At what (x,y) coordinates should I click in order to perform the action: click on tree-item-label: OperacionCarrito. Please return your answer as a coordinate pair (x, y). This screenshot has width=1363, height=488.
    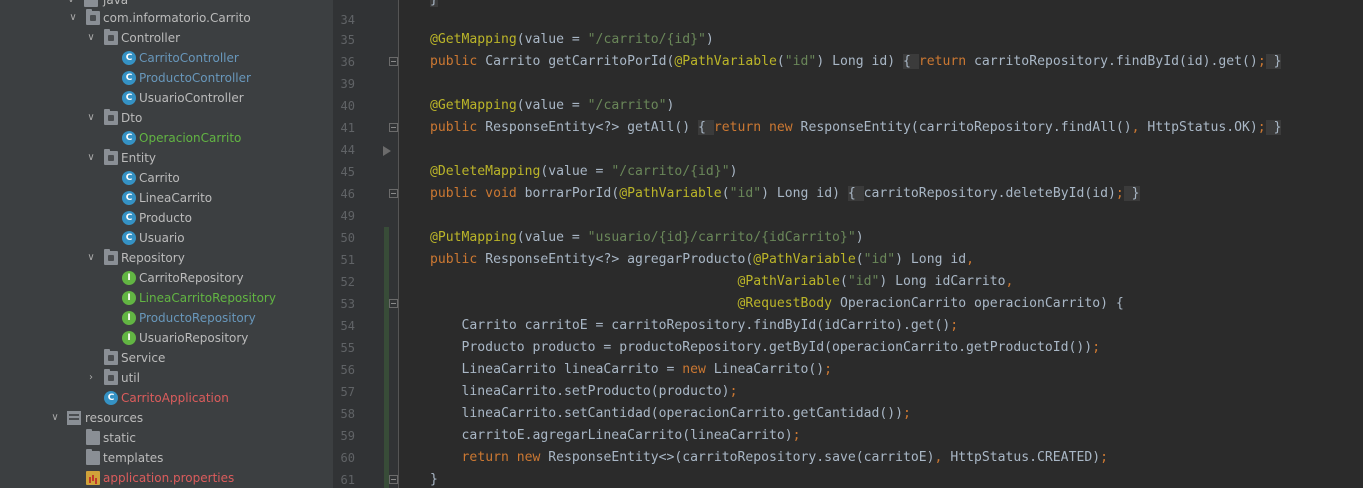
    Looking at the image, I should click on (190, 138).